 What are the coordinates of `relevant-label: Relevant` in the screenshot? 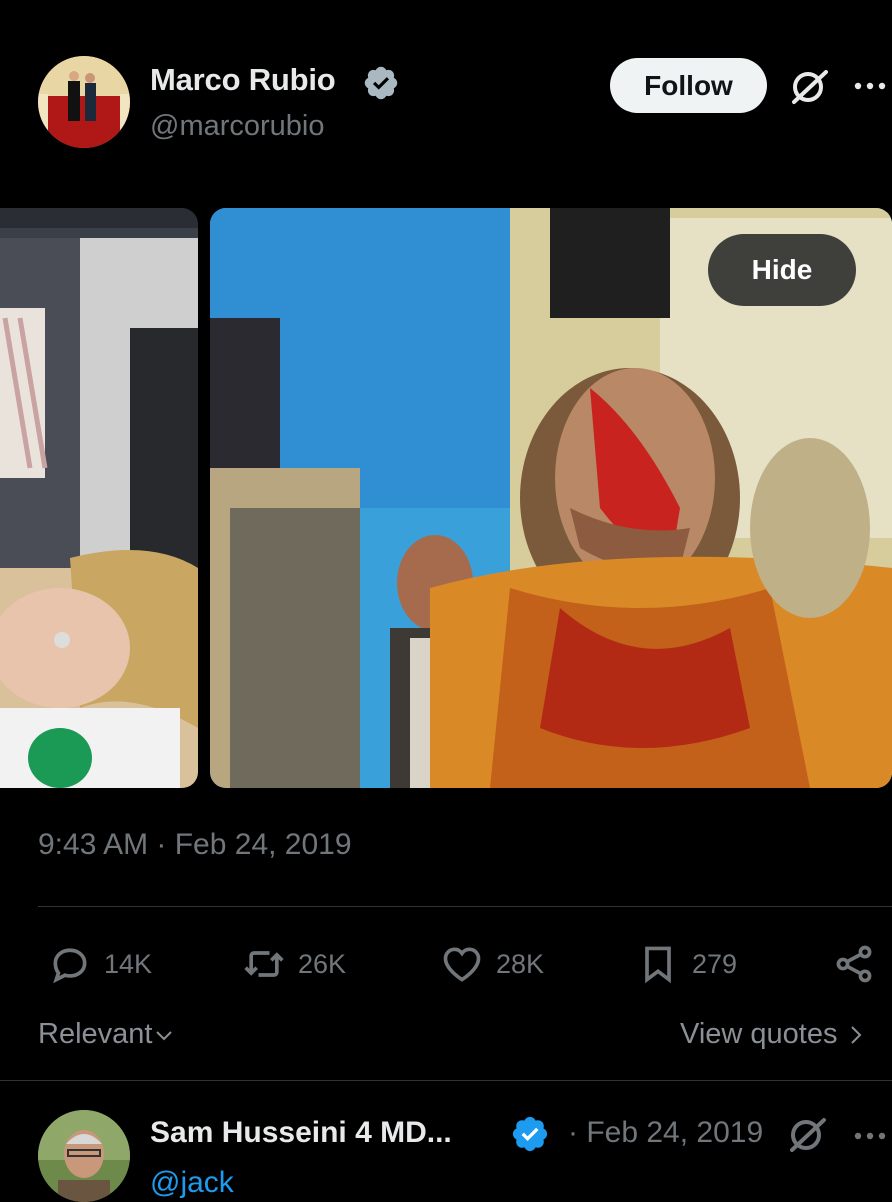 It's located at (95, 1034).